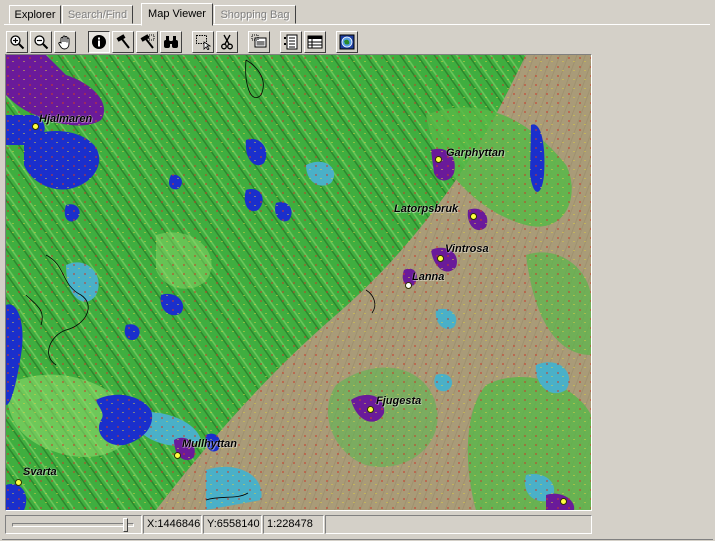  I want to click on hammer-button, so click(123, 42).